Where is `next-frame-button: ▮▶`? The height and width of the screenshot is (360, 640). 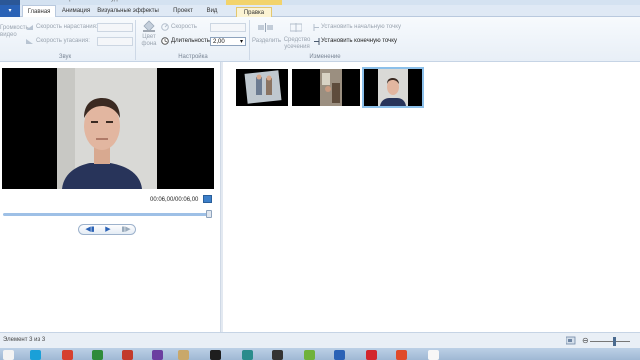
next-frame-button: ▮▶ is located at coordinates (126, 230).